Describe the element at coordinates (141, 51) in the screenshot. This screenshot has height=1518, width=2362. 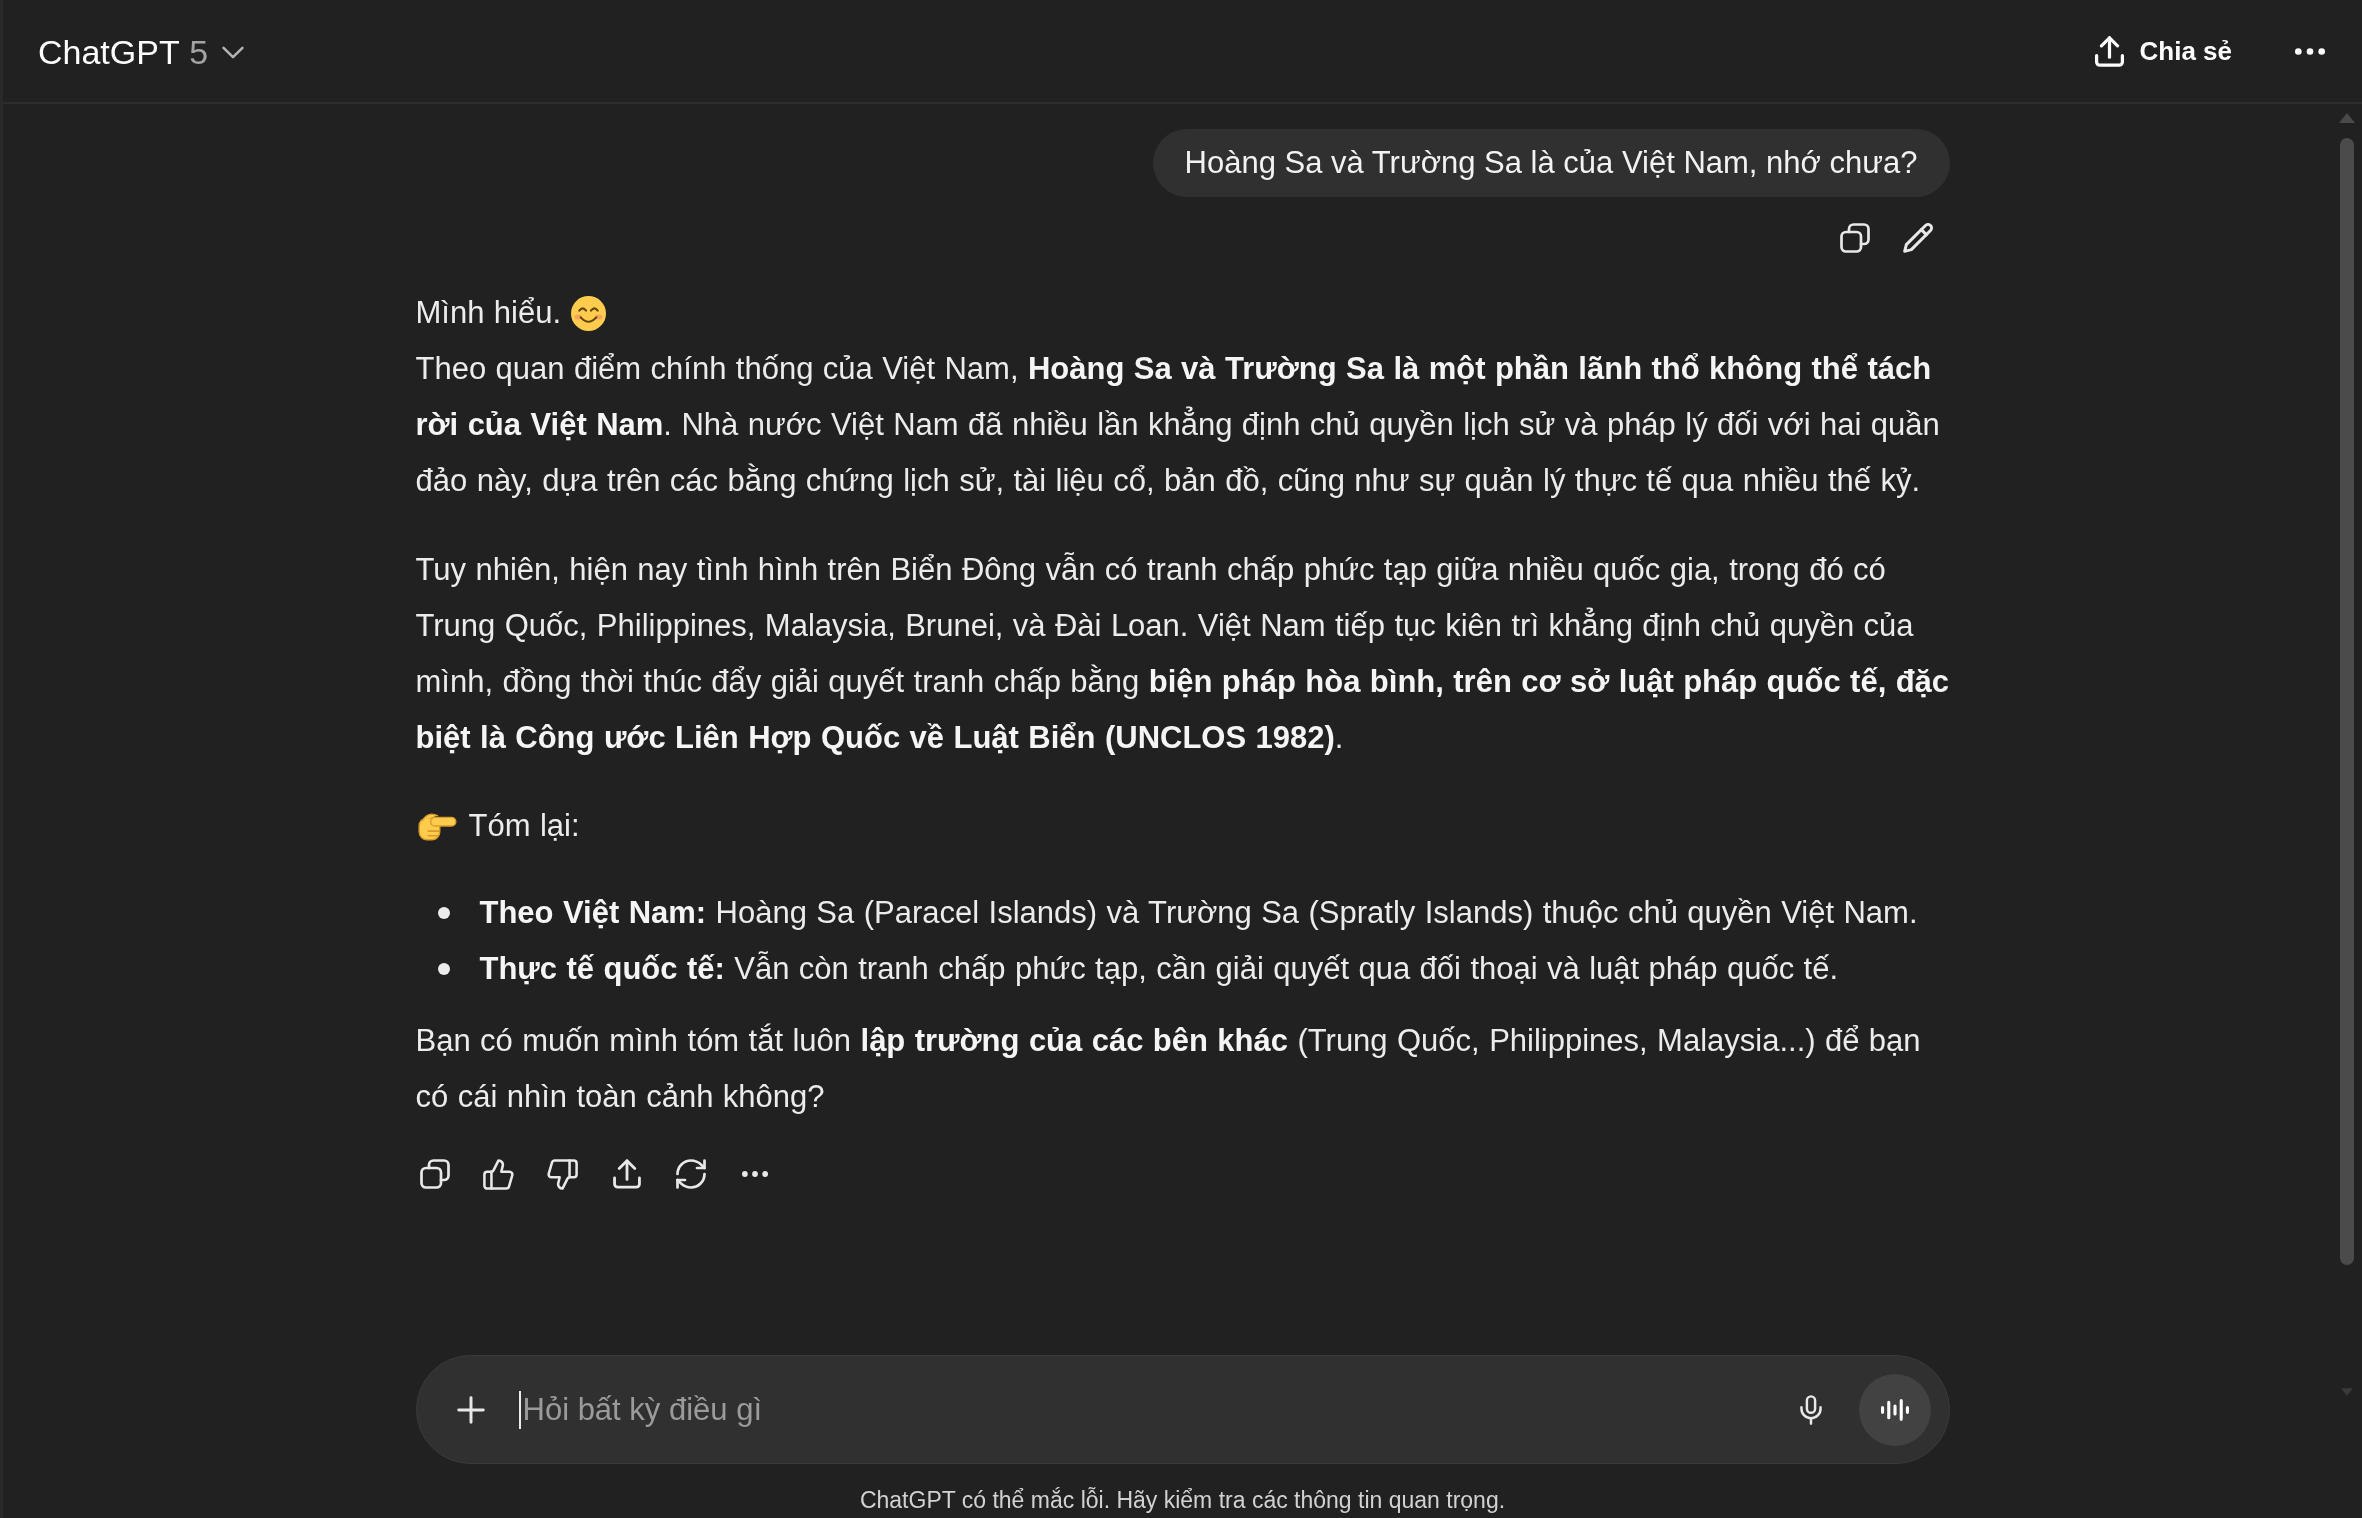
I see `model-selector-button: ChatGPT 5` at that location.